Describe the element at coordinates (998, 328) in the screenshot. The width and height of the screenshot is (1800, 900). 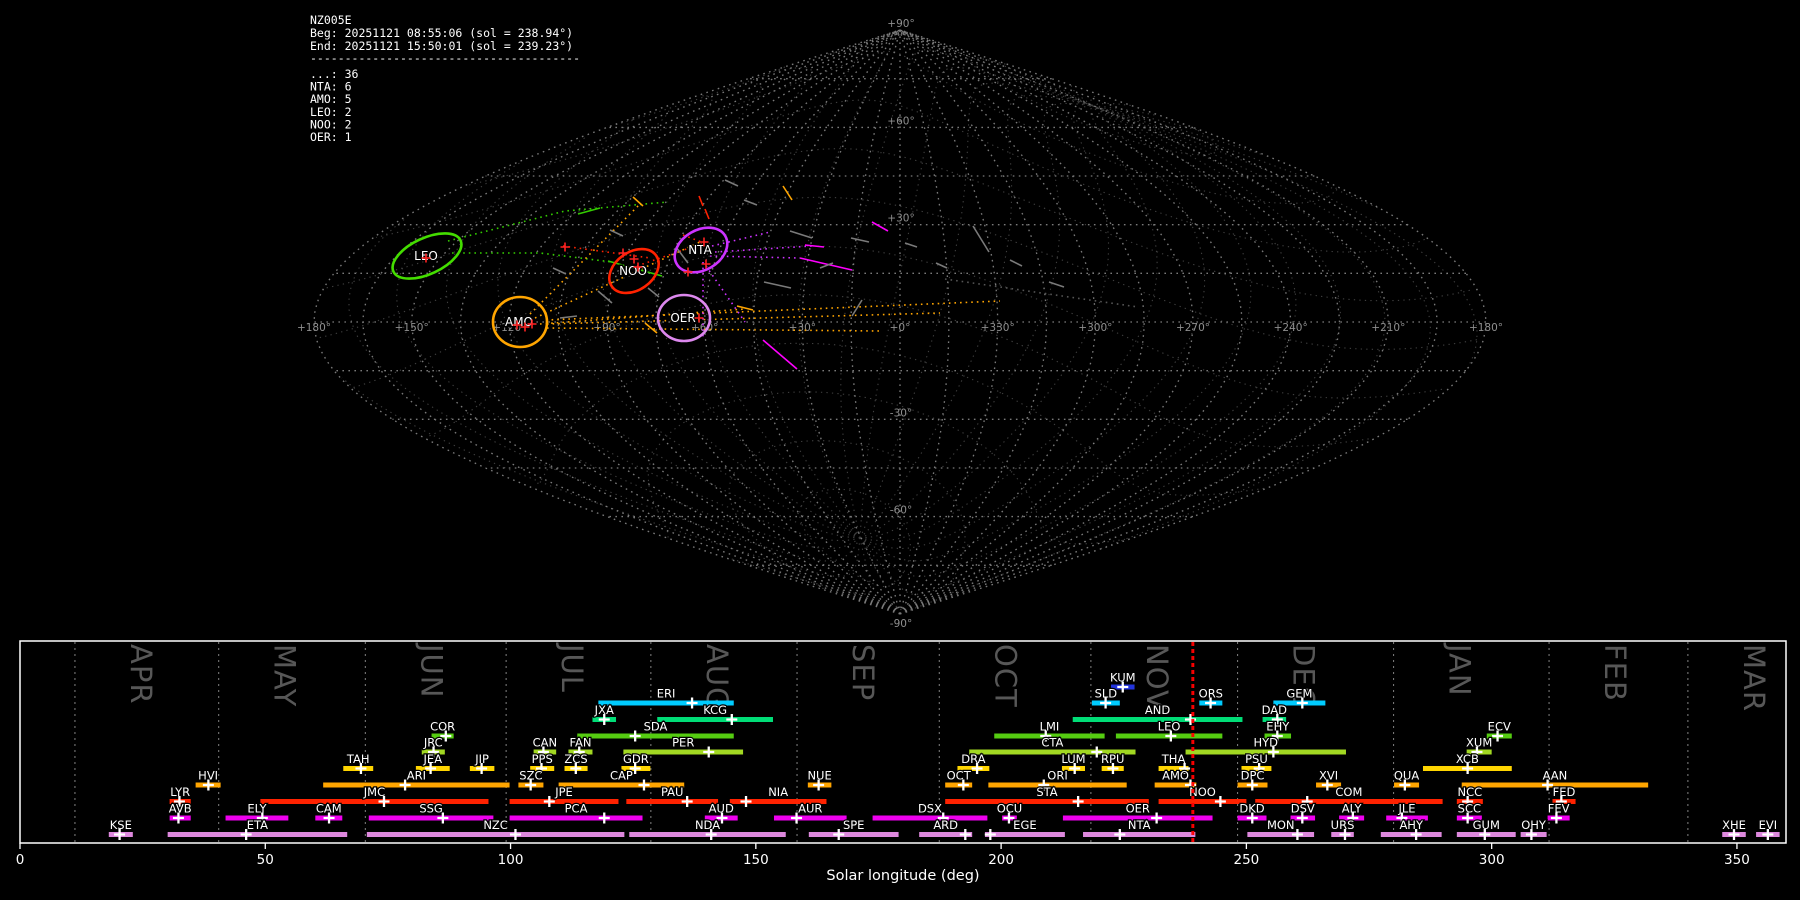
I see `lon-axis-label: +330°` at that location.